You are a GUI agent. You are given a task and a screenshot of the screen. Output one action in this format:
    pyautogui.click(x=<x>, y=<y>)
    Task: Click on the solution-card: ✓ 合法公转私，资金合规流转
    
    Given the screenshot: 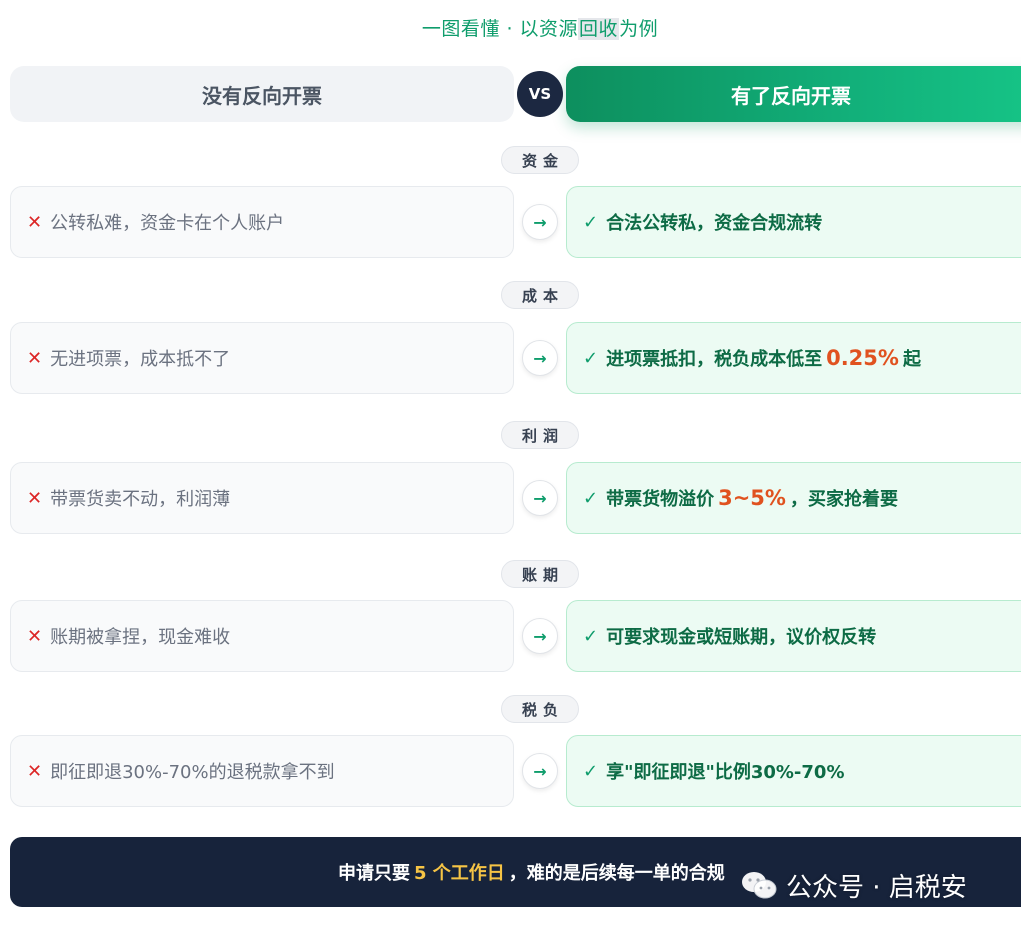 What is the action you would take?
    pyautogui.click(x=793, y=222)
    